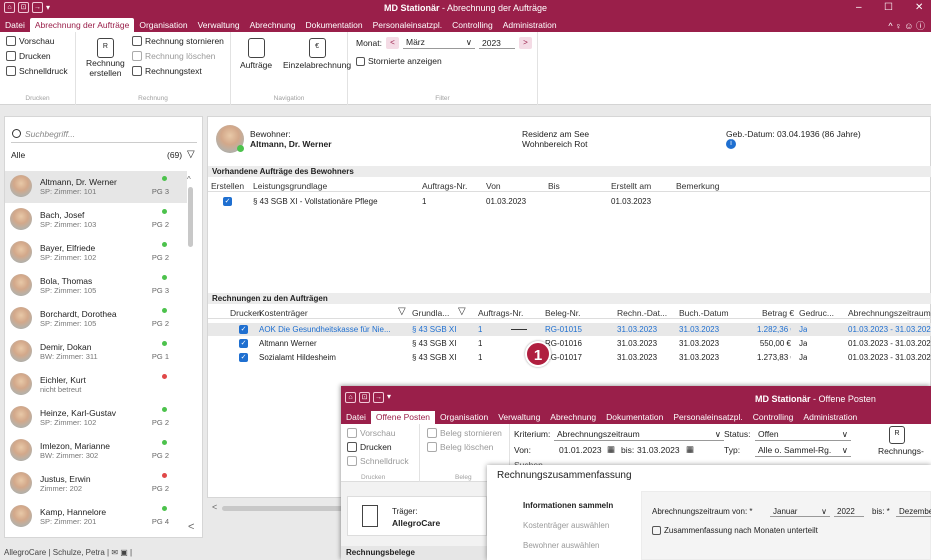 This screenshot has height=560, width=931. Describe the element at coordinates (369, 447) in the screenshot. I see `w2-drucken-button: Drucken` at that location.